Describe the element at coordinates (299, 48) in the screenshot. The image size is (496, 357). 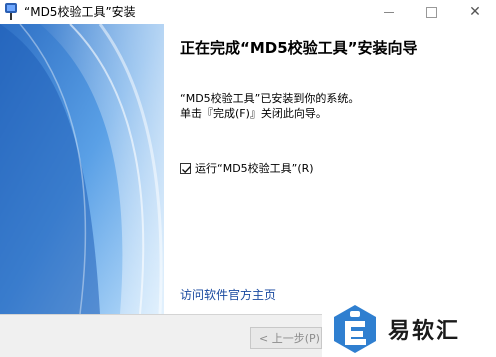
I see `page-title: 正在完成“MD5校验工具”安装向导` at that location.